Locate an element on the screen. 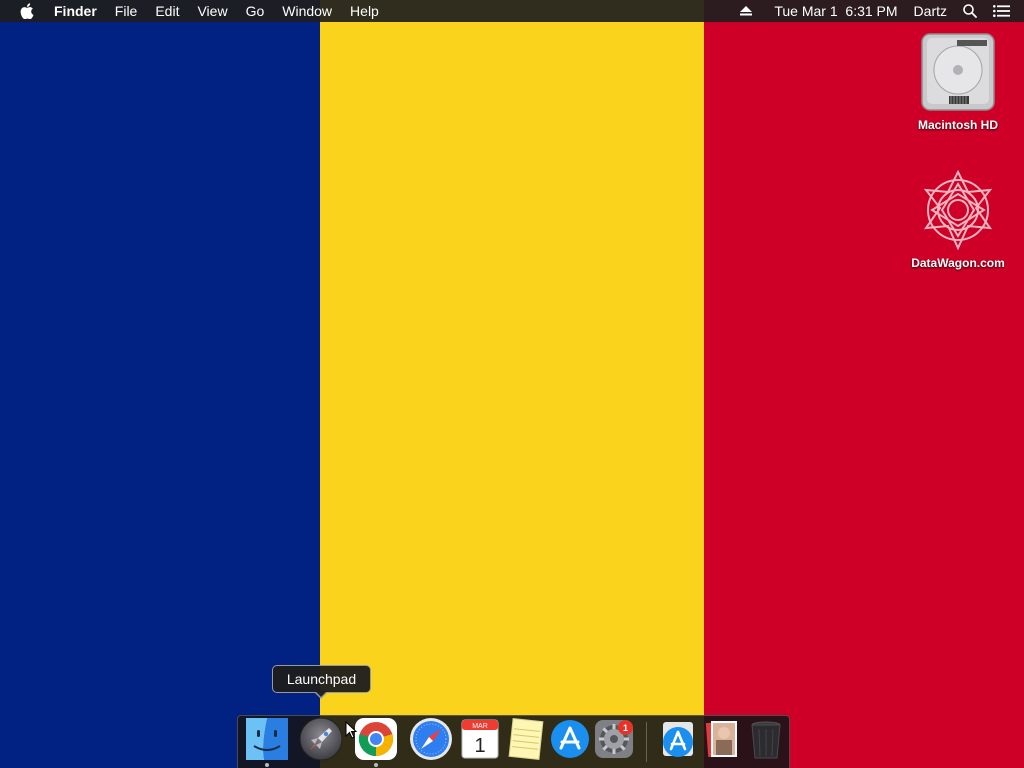  dock-trash is located at coordinates (766, 739).